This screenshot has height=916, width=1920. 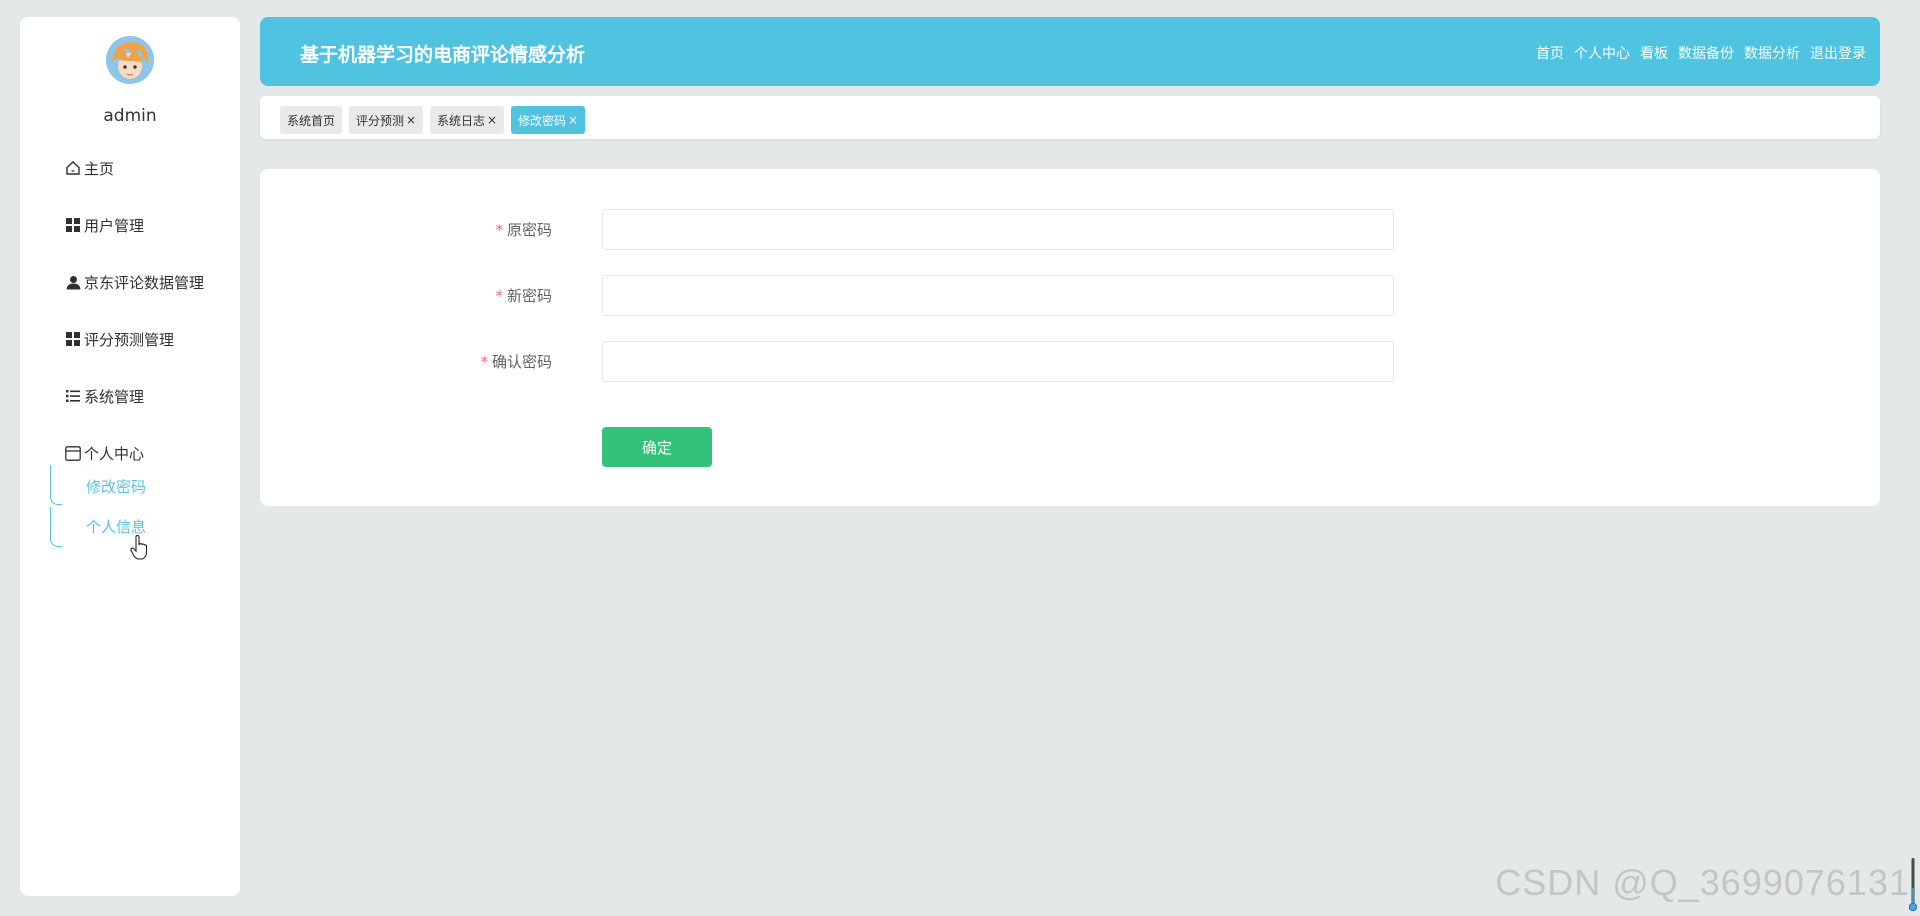 I want to click on tab-label: 修改密码, so click(x=542, y=120).